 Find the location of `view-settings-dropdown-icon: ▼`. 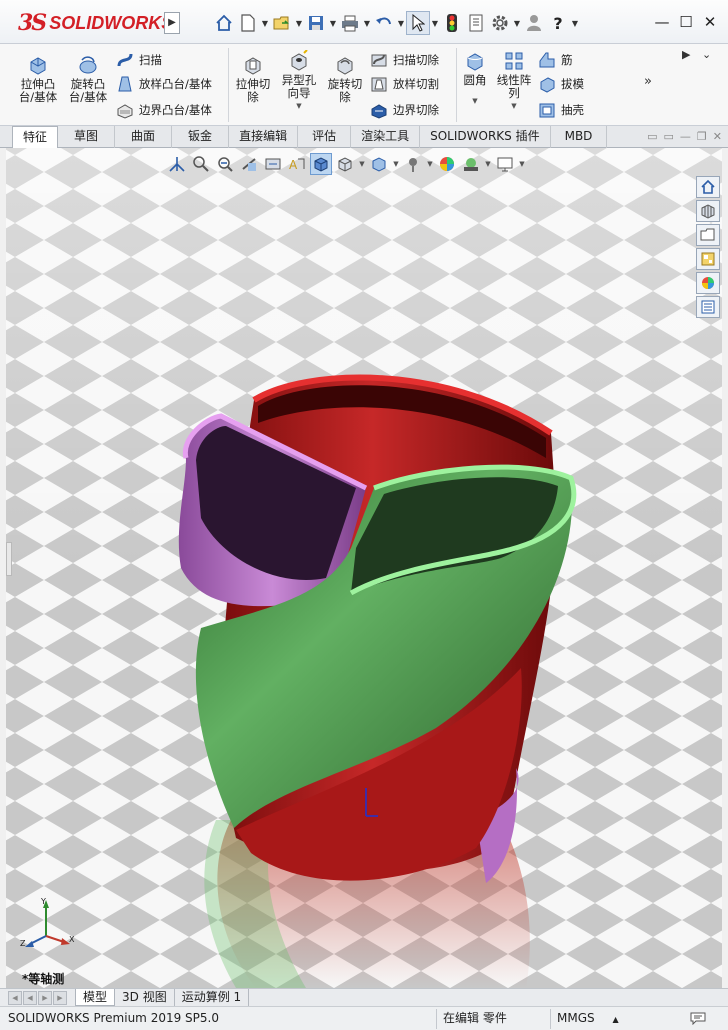

view-settings-dropdown-icon: ▼ is located at coordinates (522, 164).